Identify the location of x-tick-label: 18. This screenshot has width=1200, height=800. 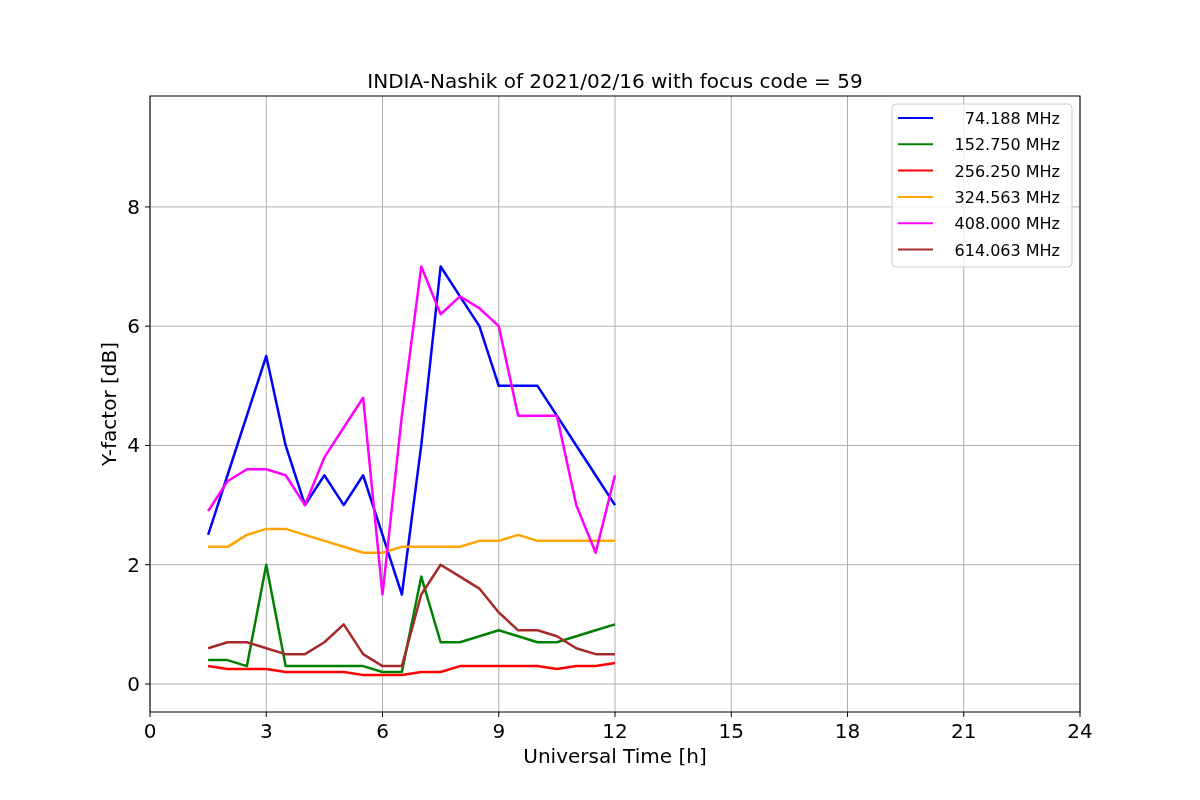
(847, 731).